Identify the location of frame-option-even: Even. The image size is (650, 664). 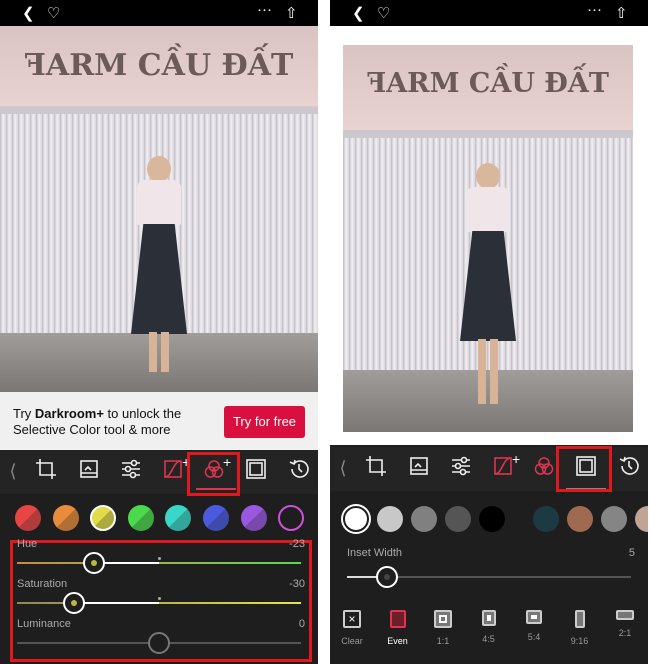
(398, 628).